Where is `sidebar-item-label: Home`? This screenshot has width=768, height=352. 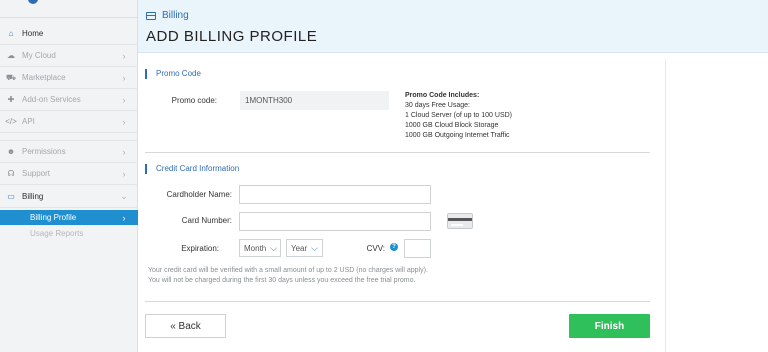 sidebar-item-label: Home is located at coordinates (33, 33).